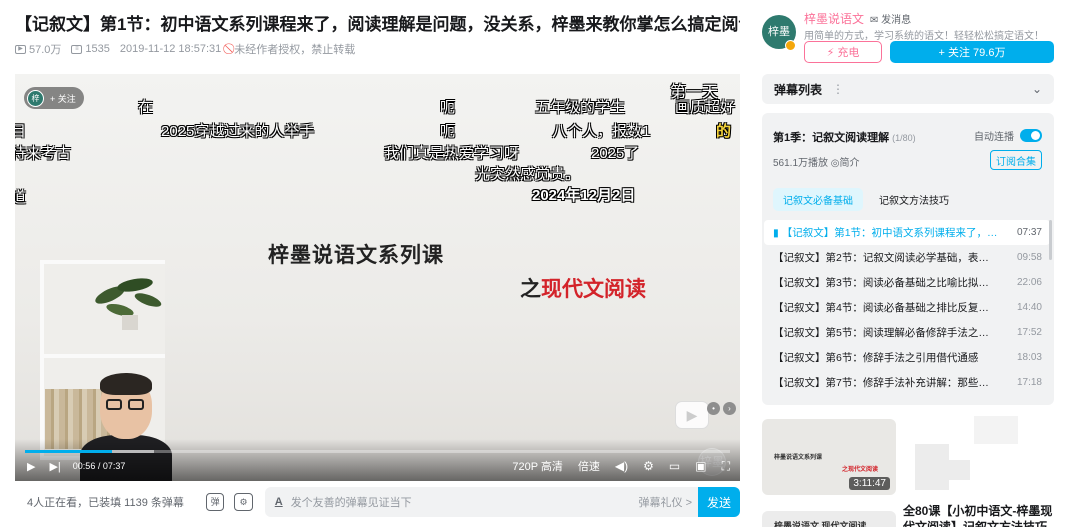 This screenshot has width=1080, height=527. I want to click on volume-icon: ◀), so click(621, 466).